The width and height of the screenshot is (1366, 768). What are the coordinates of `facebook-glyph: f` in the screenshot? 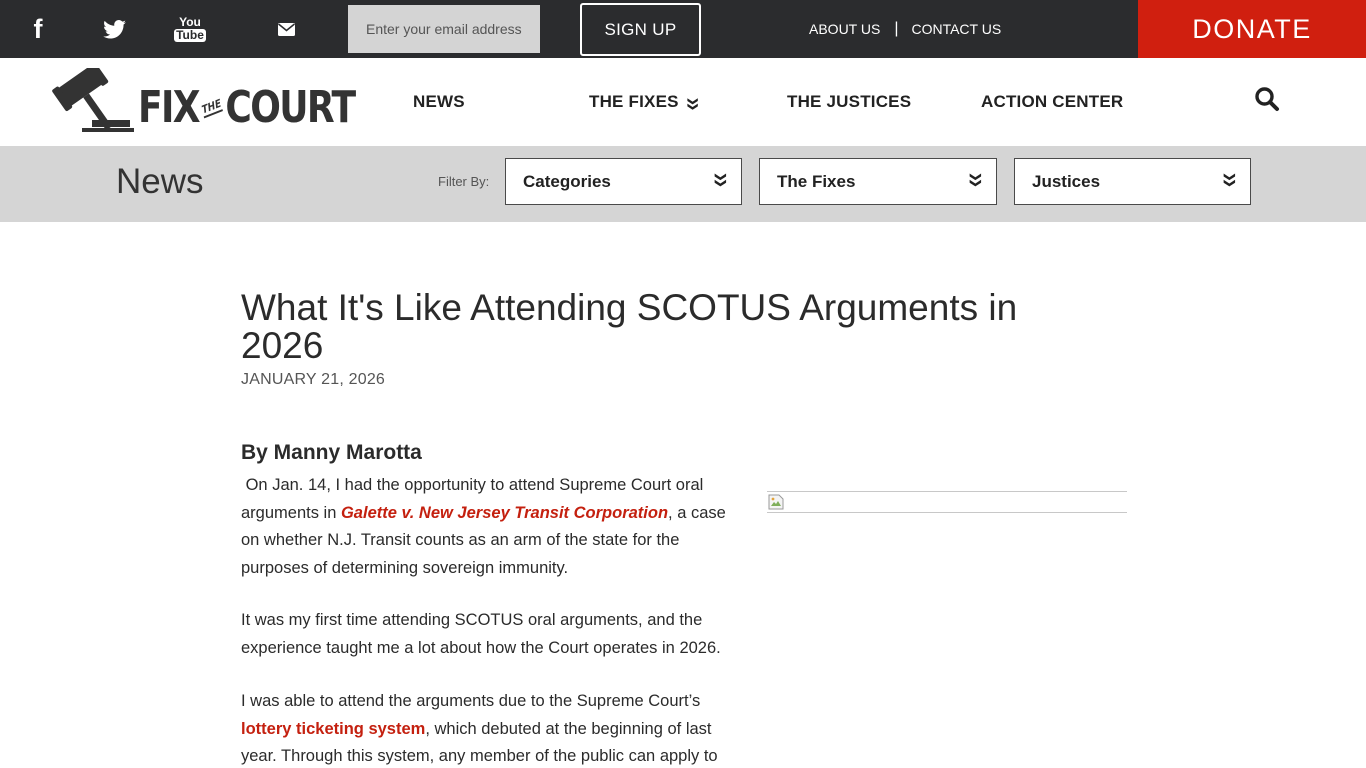 It's located at (38, 28).